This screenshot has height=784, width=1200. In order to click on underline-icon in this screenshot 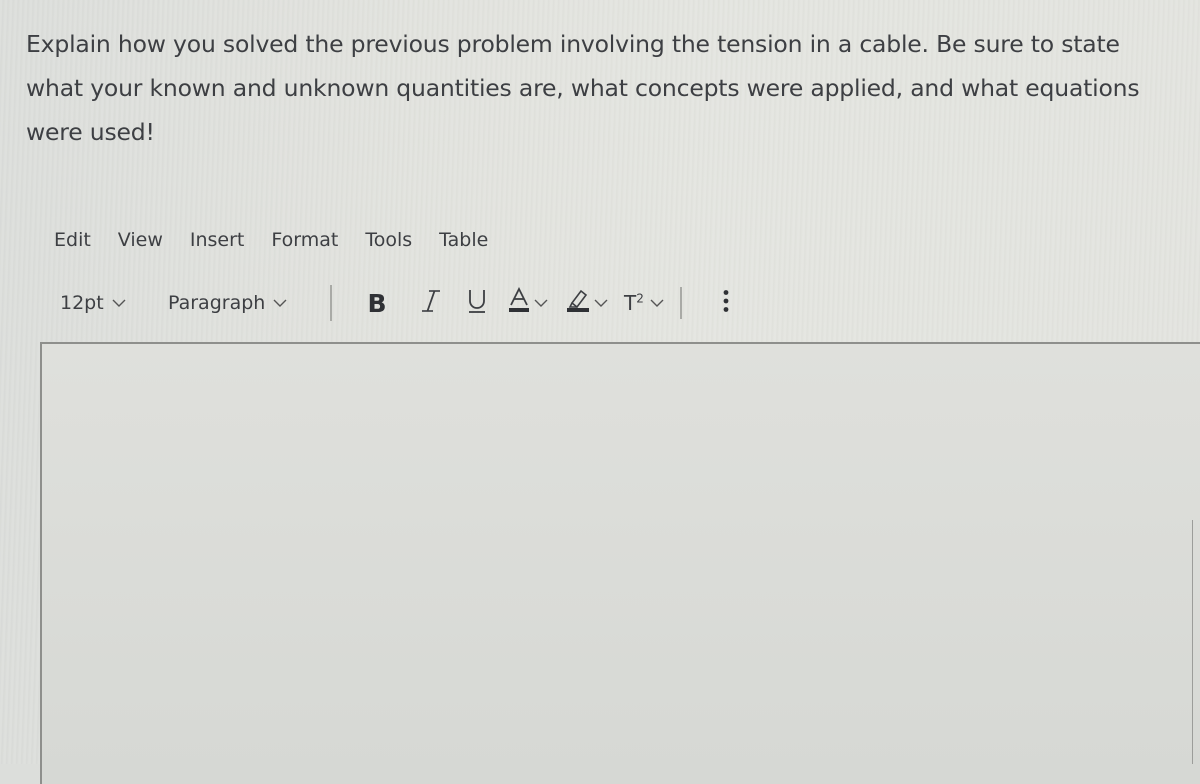, I will do `click(477, 303)`.